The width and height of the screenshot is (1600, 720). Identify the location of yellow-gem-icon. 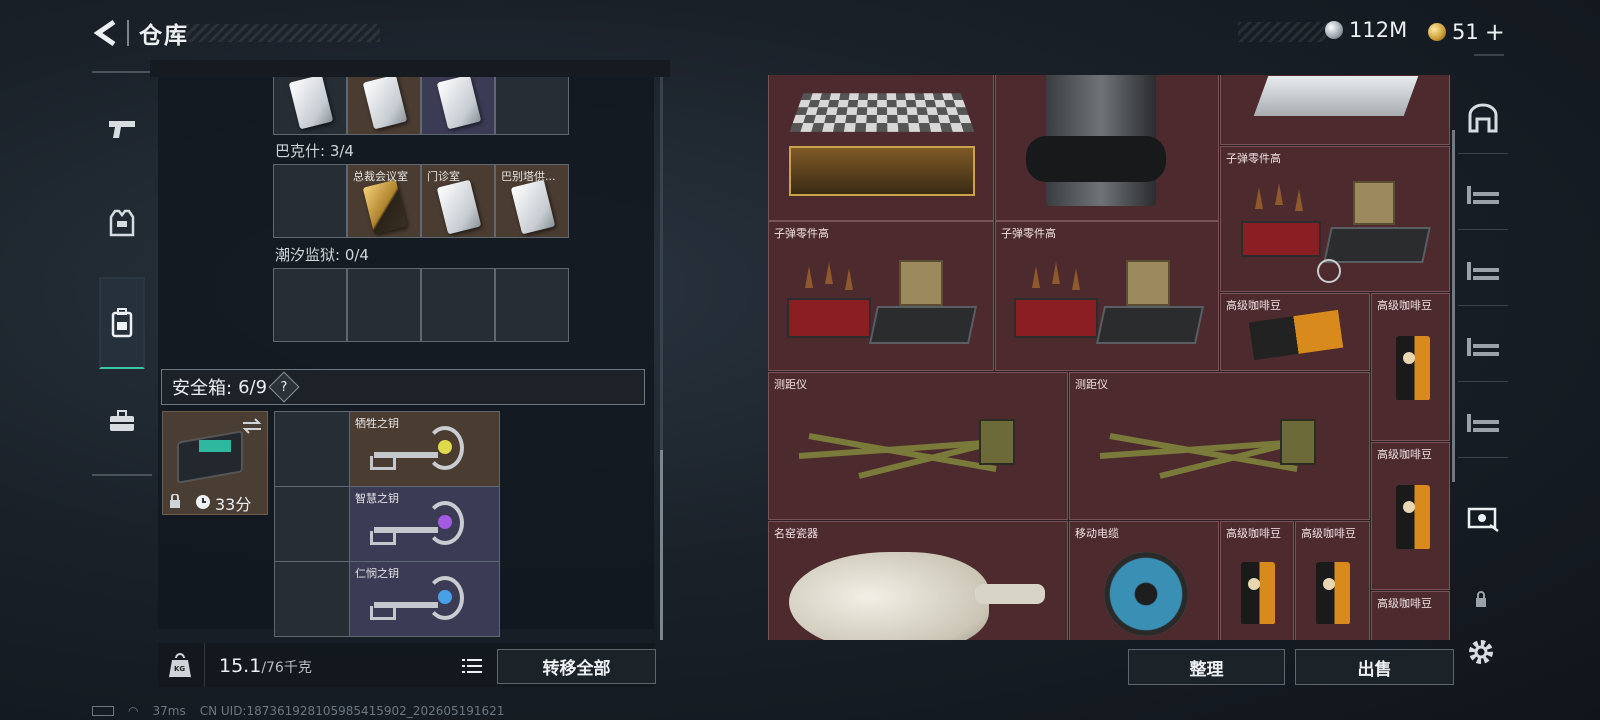
(445, 447).